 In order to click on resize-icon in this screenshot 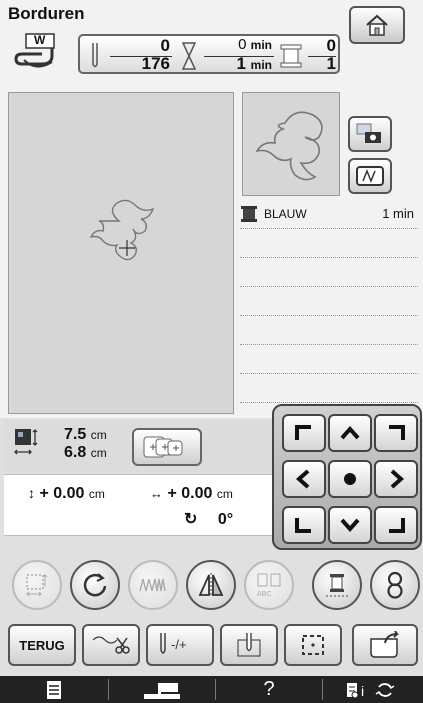, I will do `click(37, 585)`.